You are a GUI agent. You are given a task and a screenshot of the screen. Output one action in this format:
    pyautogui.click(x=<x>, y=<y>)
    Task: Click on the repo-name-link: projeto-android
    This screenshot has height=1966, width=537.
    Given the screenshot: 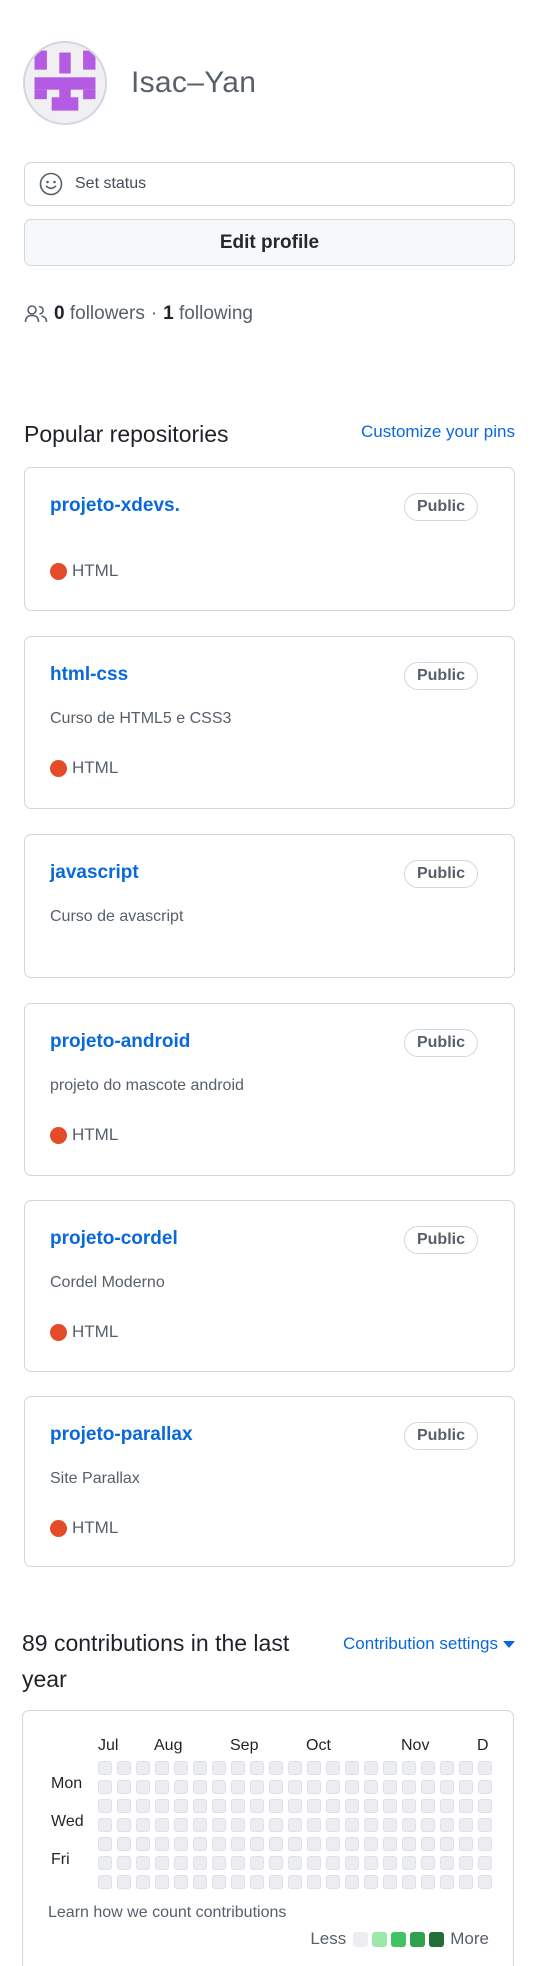 What is the action you would take?
    pyautogui.click(x=120, y=1042)
    